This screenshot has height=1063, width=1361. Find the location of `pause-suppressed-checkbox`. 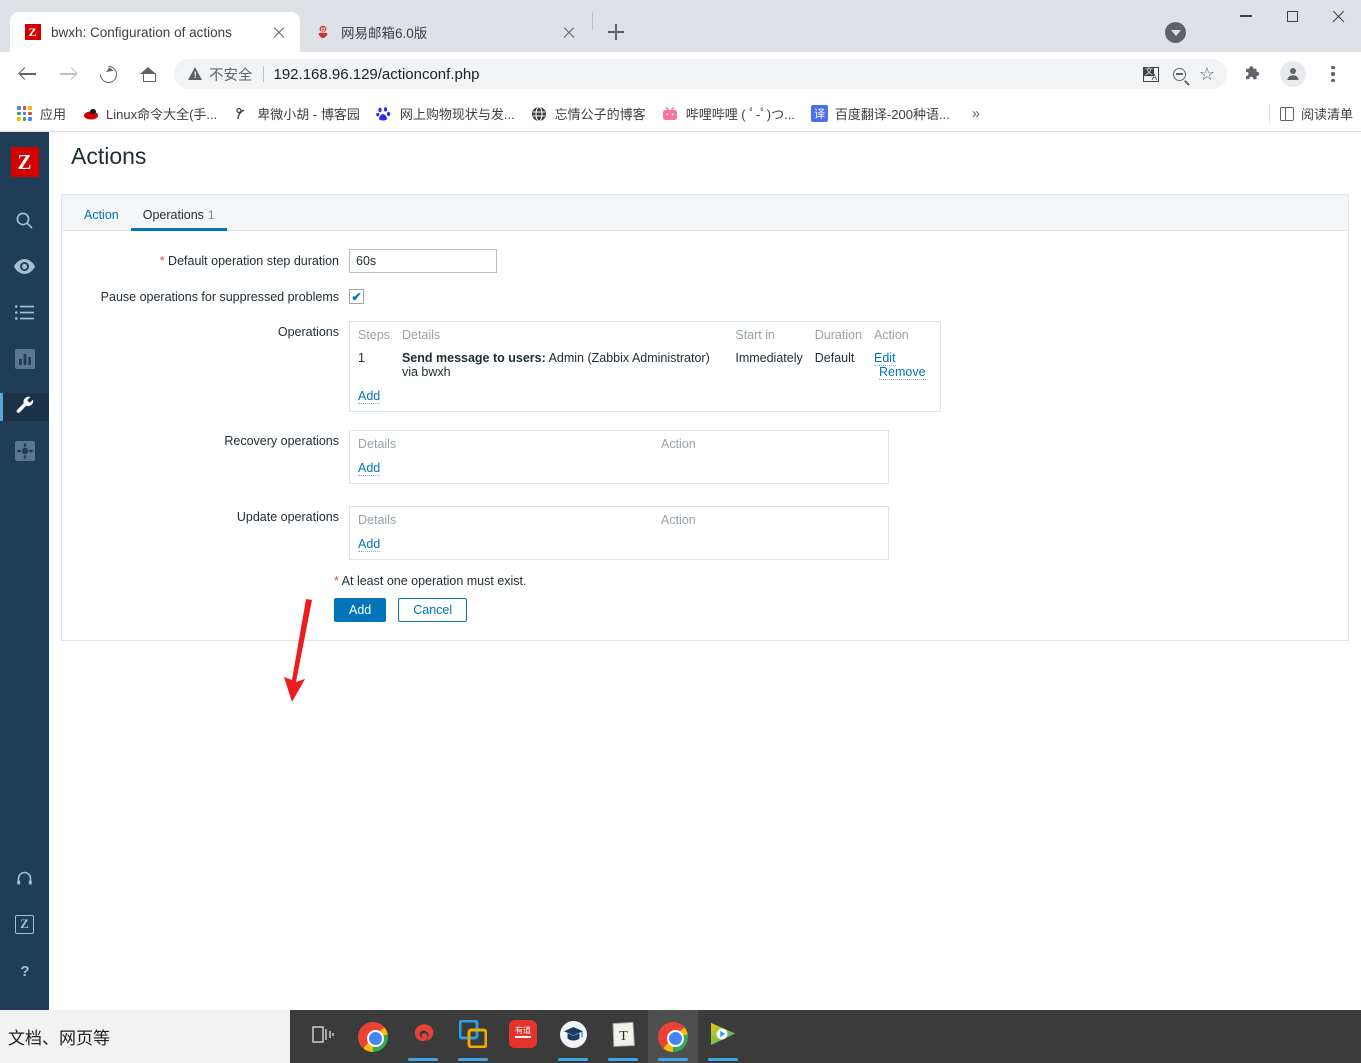

pause-suppressed-checkbox is located at coordinates (356, 296).